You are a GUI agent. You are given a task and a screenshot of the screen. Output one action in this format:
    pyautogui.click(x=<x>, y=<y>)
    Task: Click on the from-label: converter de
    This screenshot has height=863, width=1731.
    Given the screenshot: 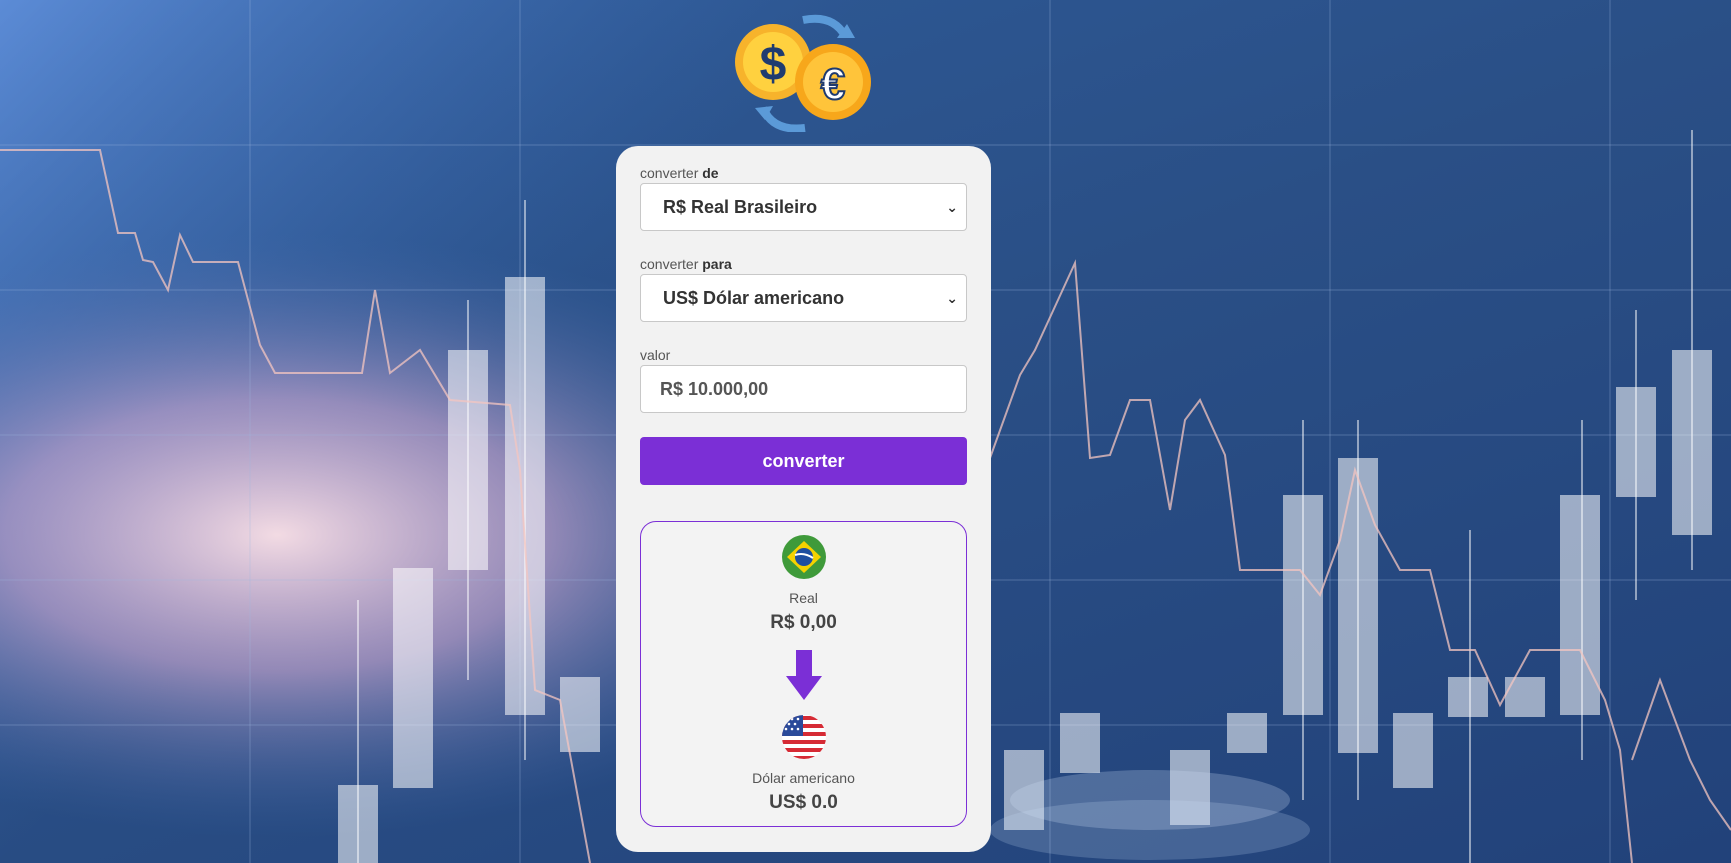 What is the action you would take?
    pyautogui.click(x=679, y=173)
    